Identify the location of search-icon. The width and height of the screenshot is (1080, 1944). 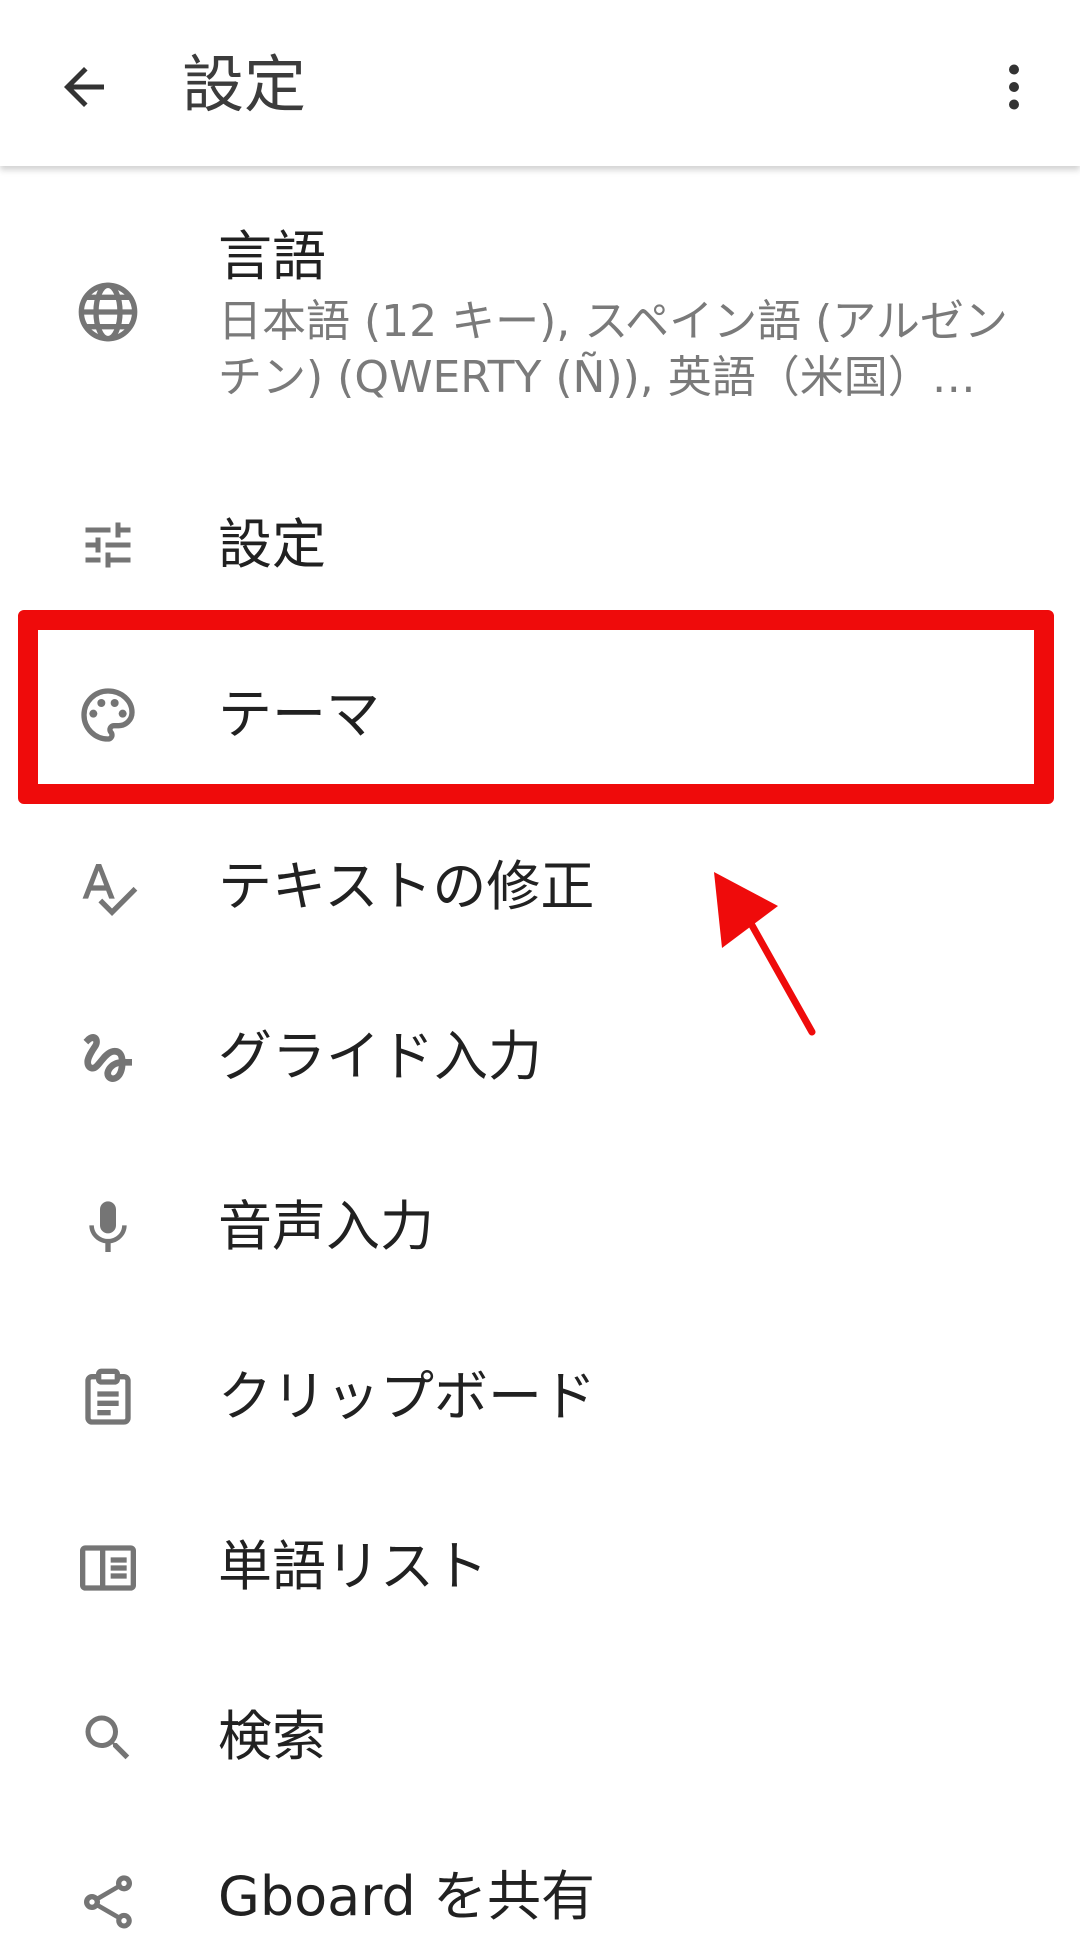
(108, 1738).